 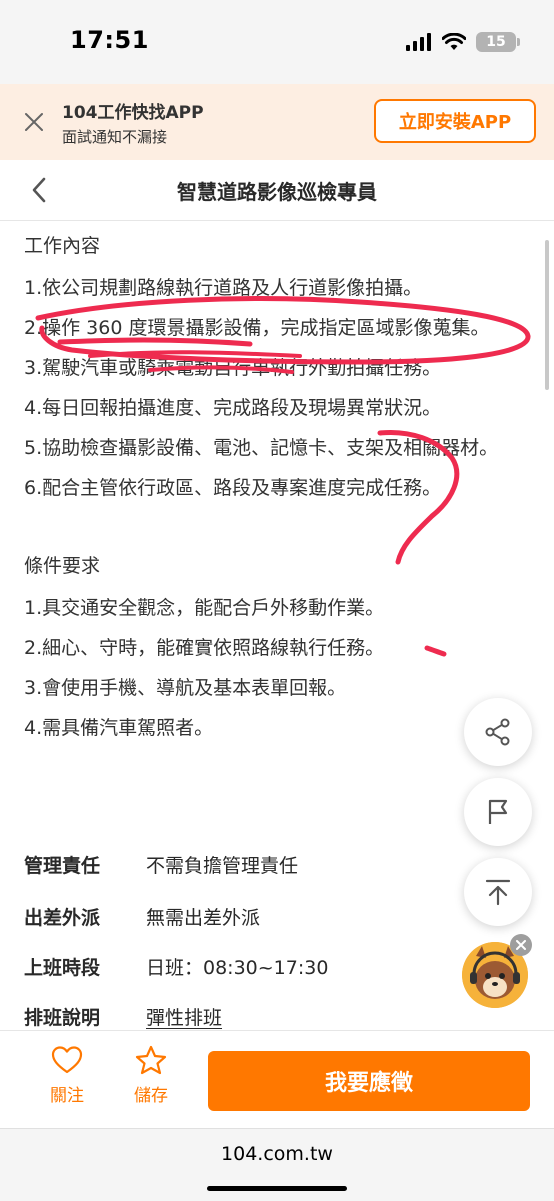 I want to click on detail-row-hours: 上班時段 日班：08:30~17:30, so click(x=176, y=966).